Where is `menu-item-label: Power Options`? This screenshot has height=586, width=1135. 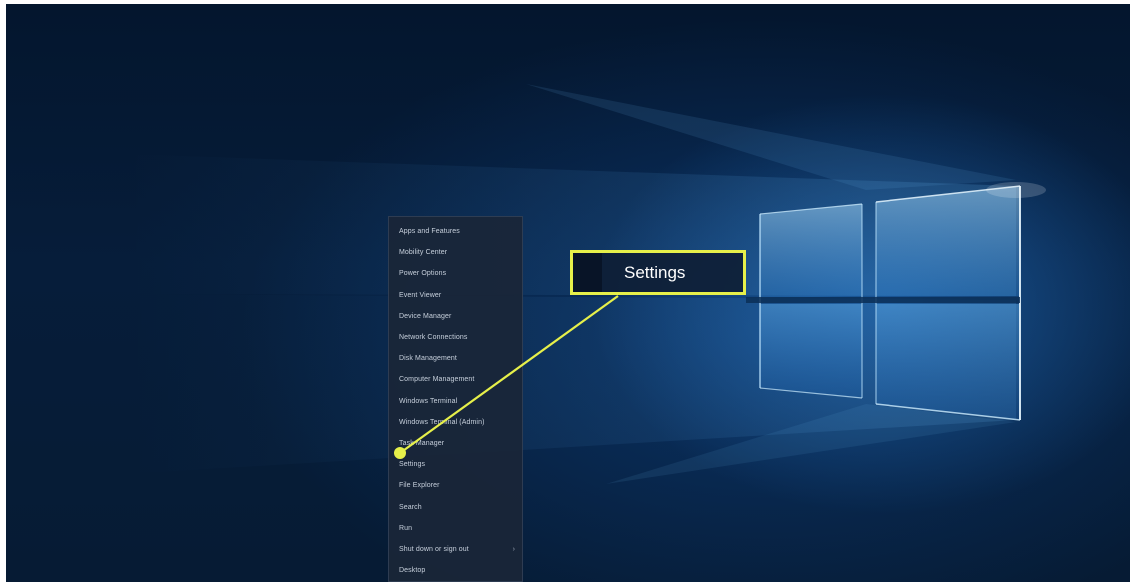 menu-item-label: Power Options is located at coordinates (423, 274).